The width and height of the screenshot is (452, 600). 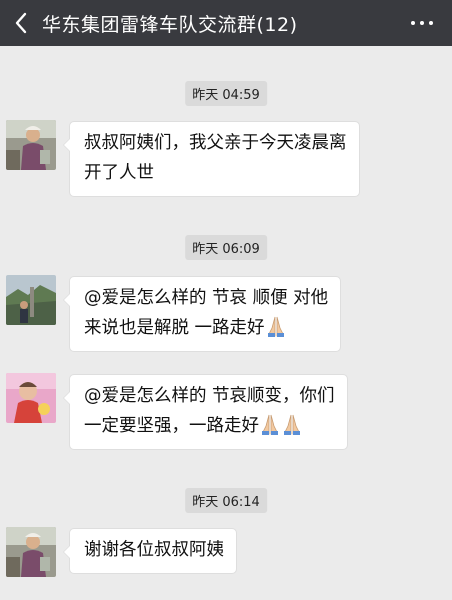 What do you see at coordinates (413, 23) in the screenshot?
I see `more-dots-icon` at bounding box center [413, 23].